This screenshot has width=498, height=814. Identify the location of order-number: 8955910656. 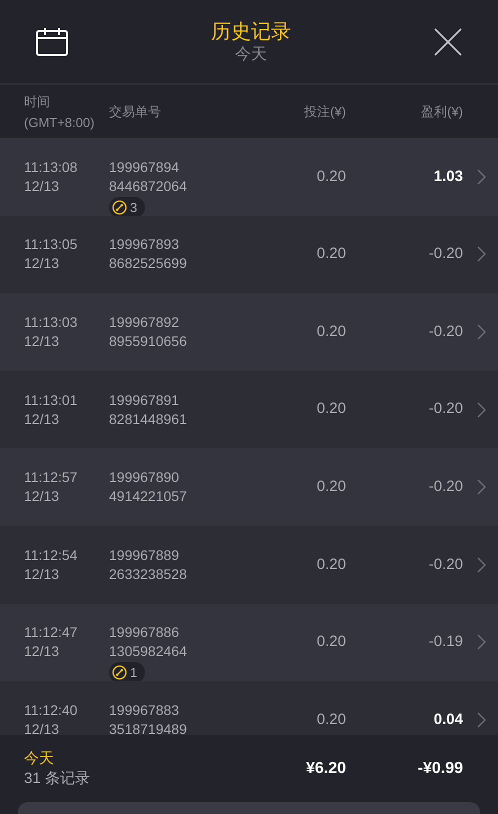
(148, 341).